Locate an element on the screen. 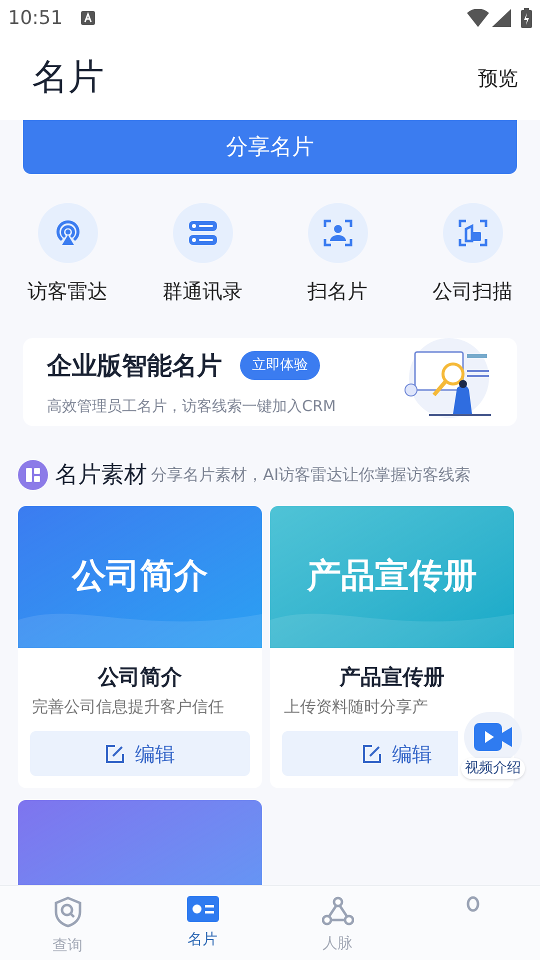 This screenshot has width=540, height=960. shortcut-item: 公司扫描 is located at coordinates (472, 254).